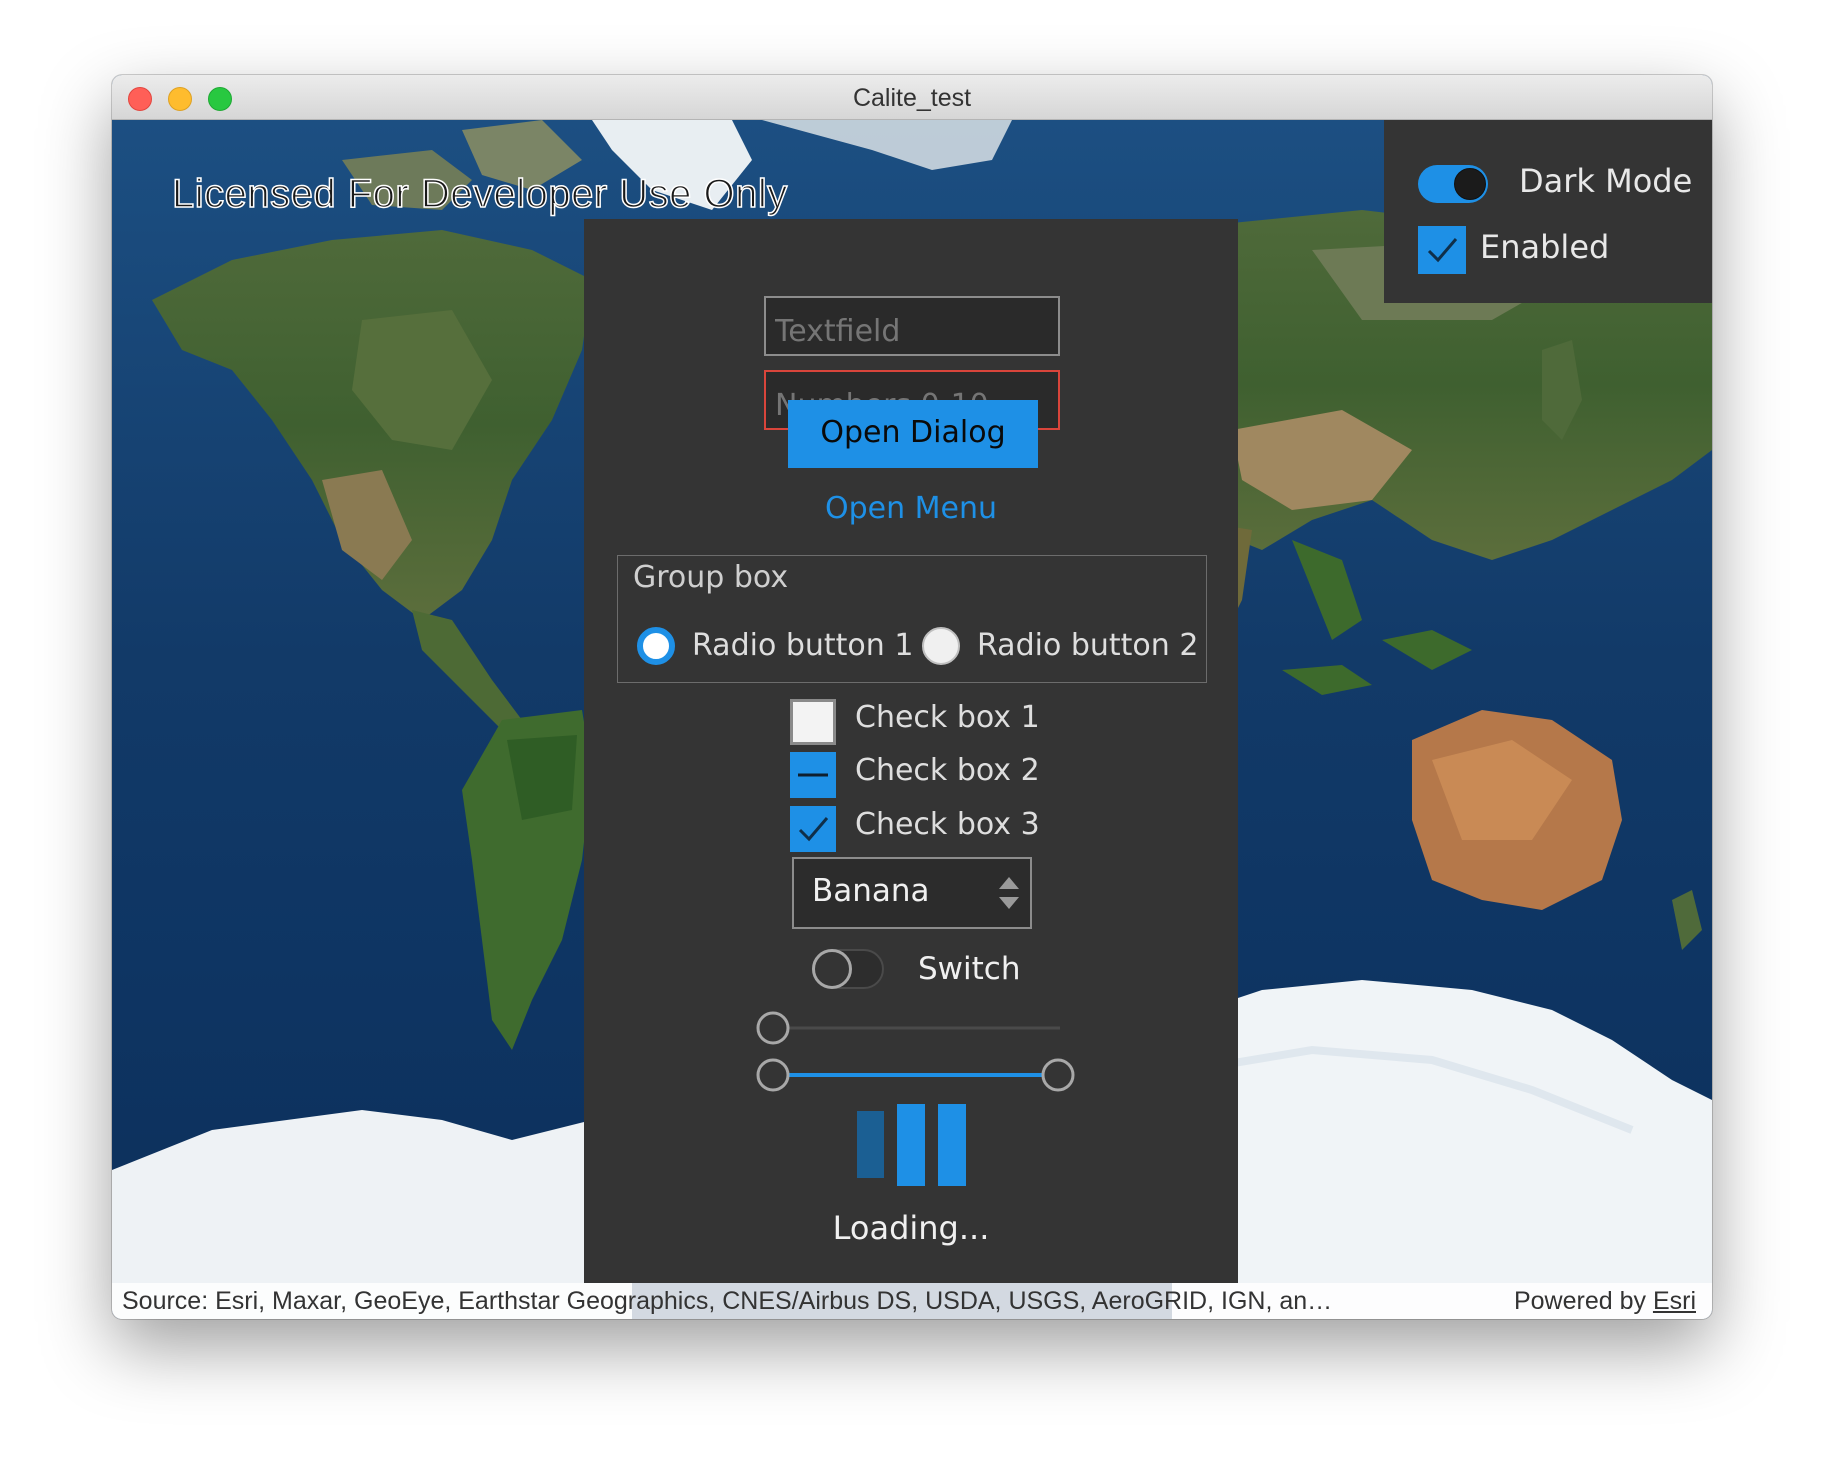 The width and height of the screenshot is (1824, 1468). Describe the element at coordinates (1548, 211) in the screenshot. I see `mode-panel: Dark Mode Enabled` at that location.